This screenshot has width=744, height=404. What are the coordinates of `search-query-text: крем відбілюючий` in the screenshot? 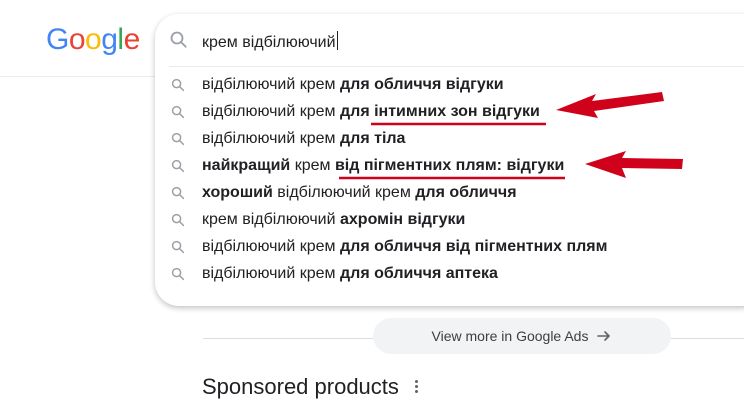 It's located at (269, 42).